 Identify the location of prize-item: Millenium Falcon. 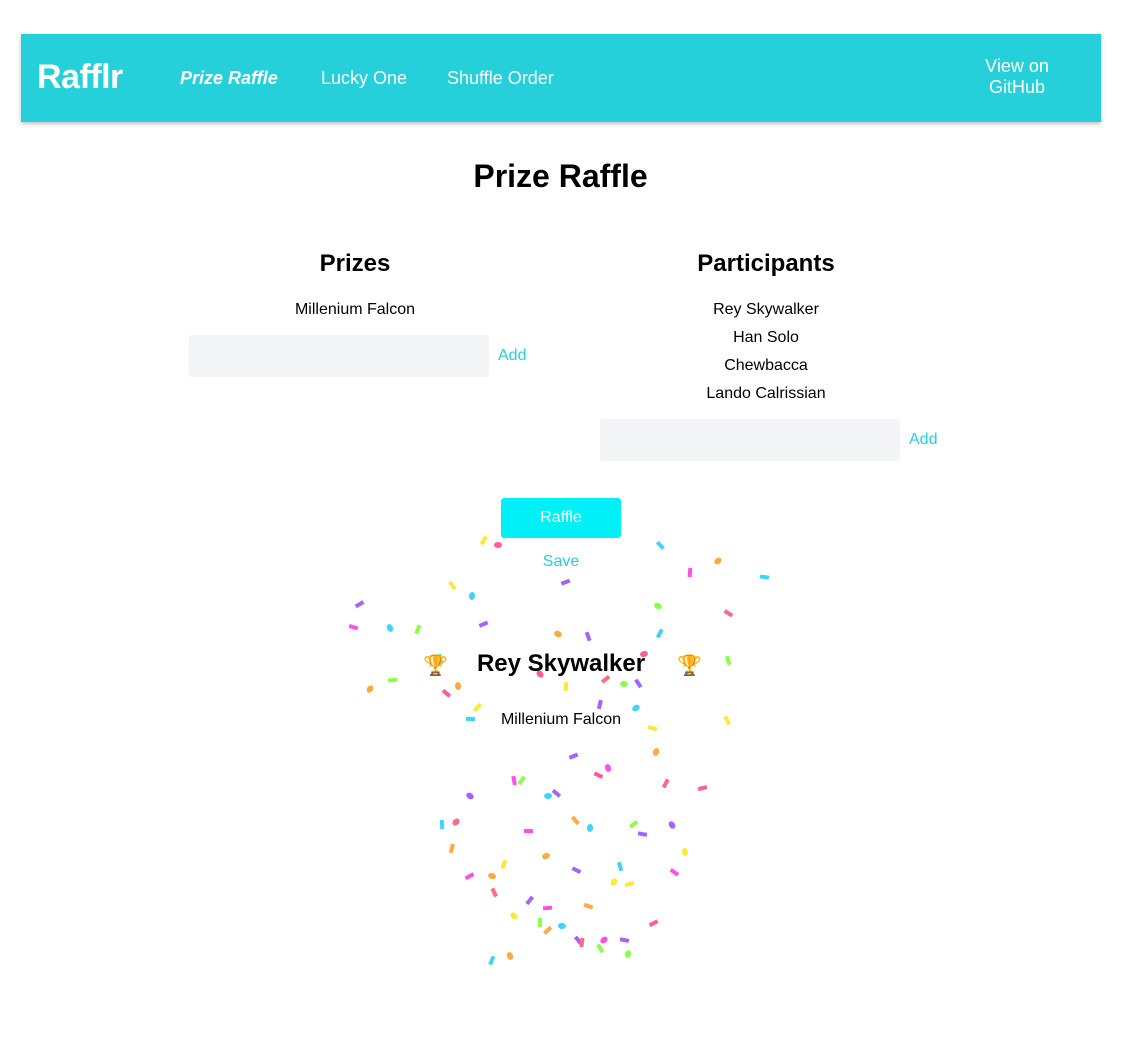
(355, 309).